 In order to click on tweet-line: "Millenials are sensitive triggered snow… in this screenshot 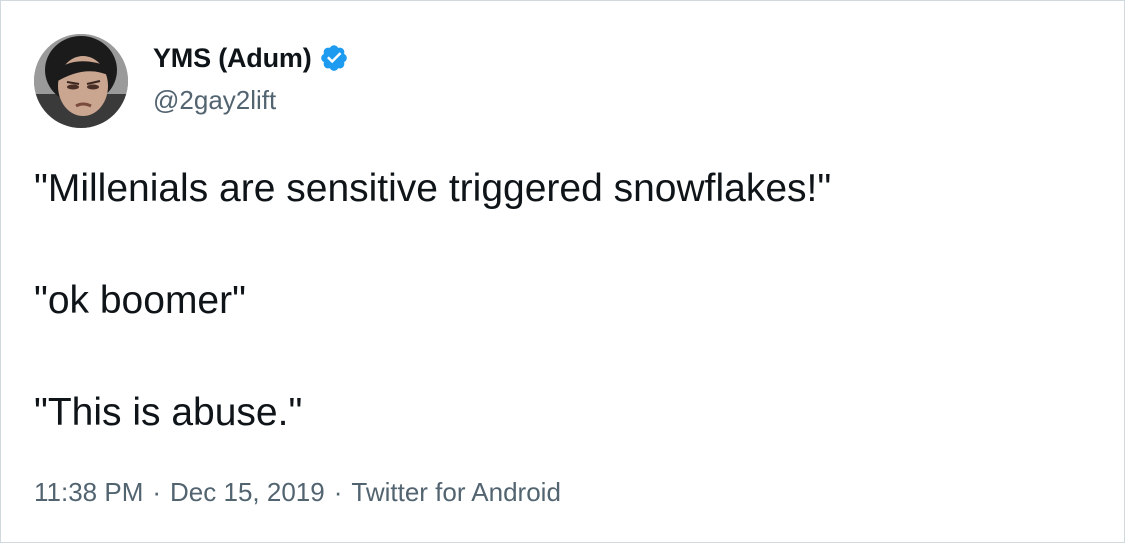, I will do `click(433, 188)`.